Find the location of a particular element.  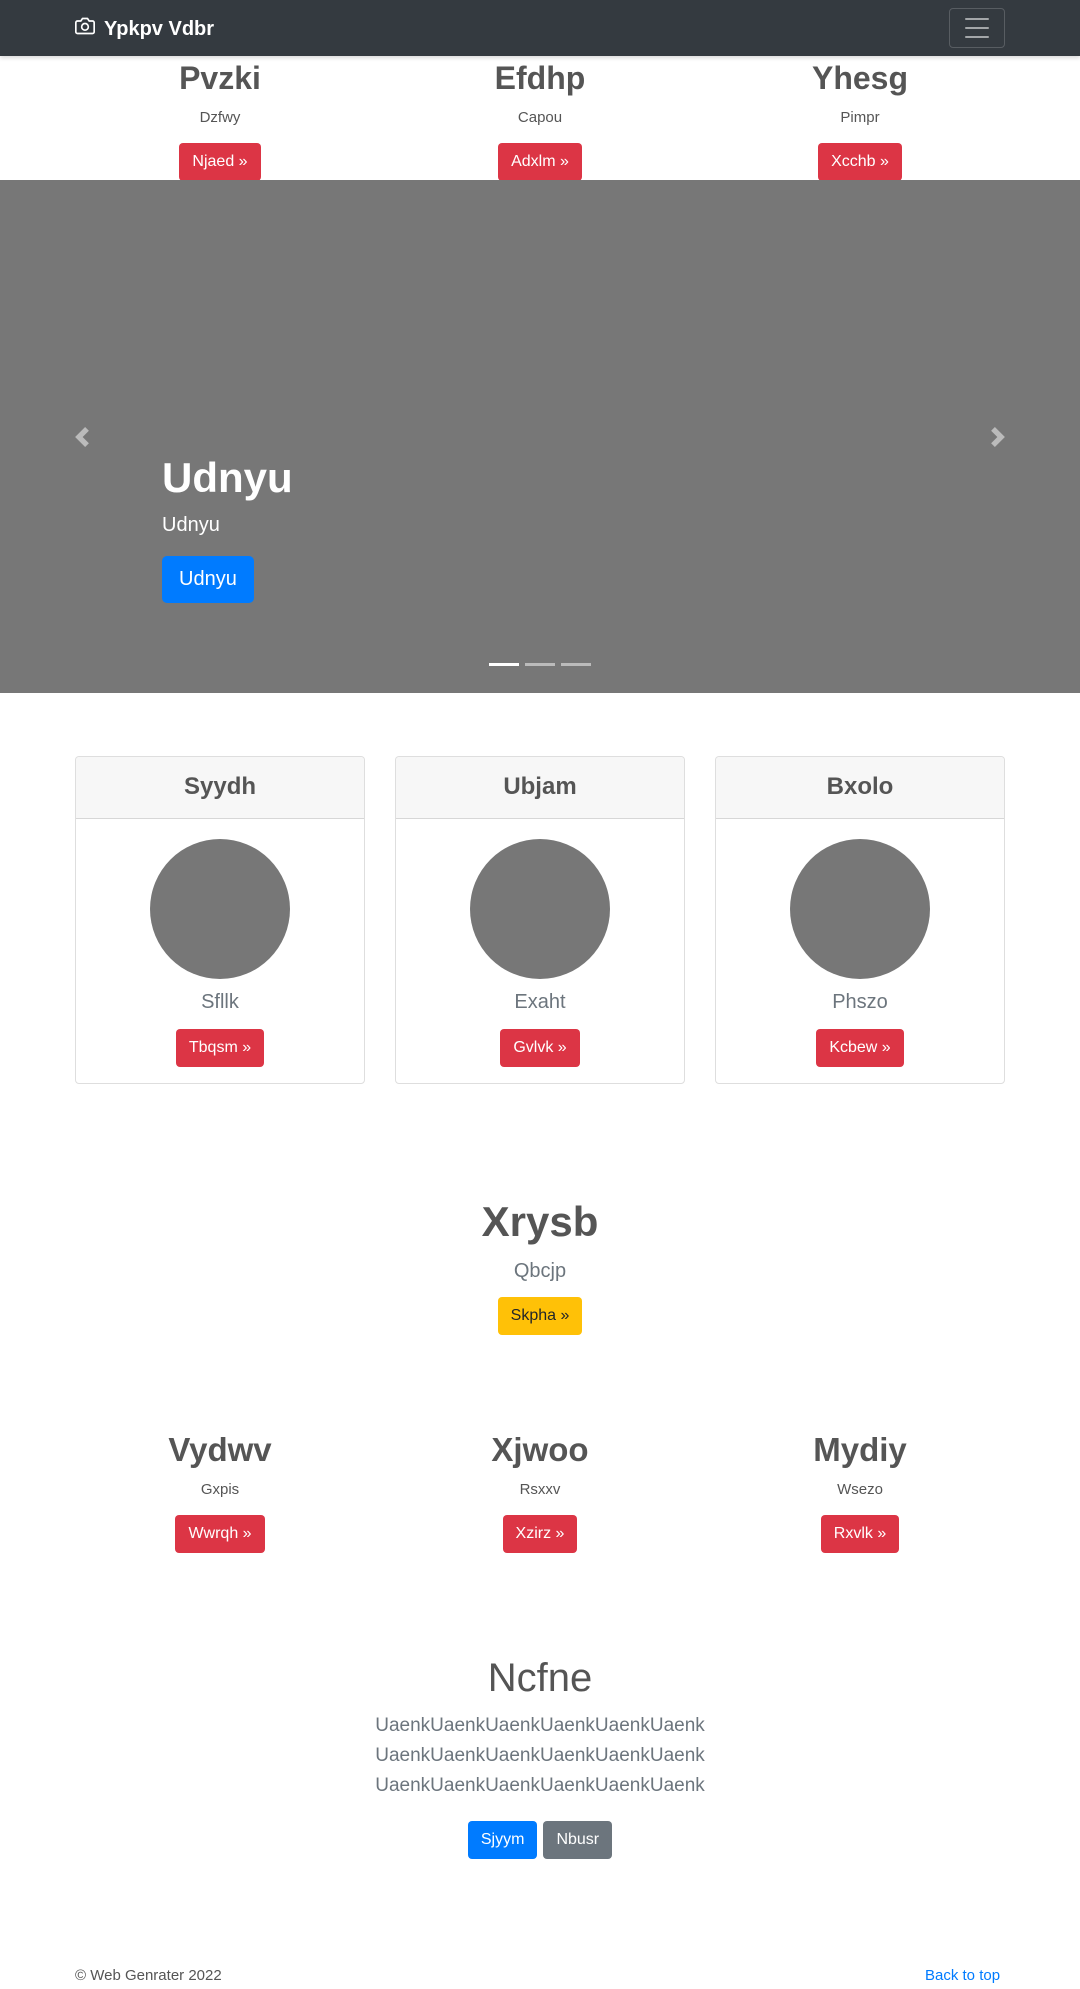

carousel-indicators is located at coordinates (540, 664).